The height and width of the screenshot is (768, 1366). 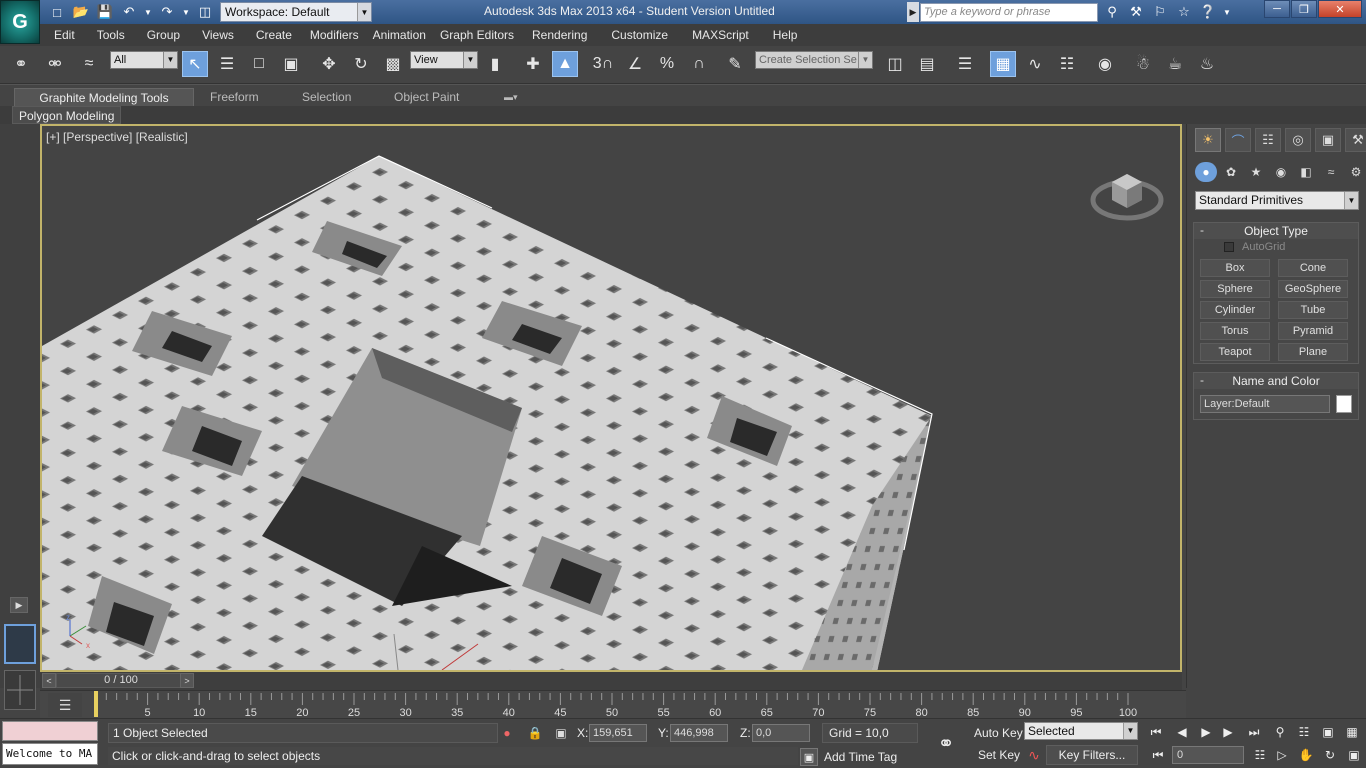 What do you see at coordinates (1331, 172) in the screenshot?
I see `space-warps-icon: ≈` at bounding box center [1331, 172].